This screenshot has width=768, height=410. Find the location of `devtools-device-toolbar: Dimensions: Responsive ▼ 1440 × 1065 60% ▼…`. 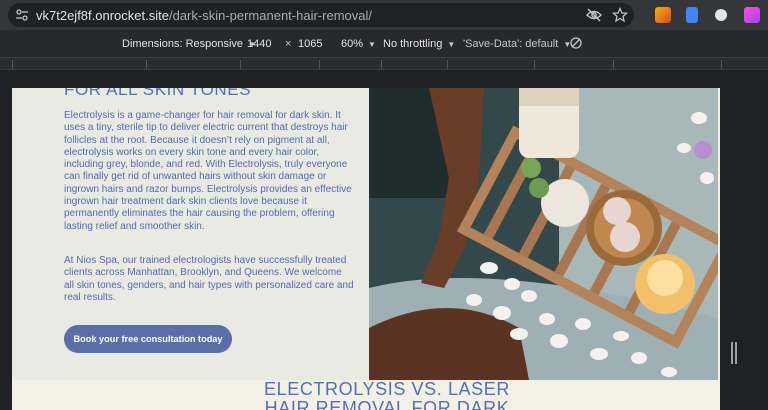

devtools-device-toolbar: Dimensions: Responsive ▼ 1440 × 1065 60% ▼… is located at coordinates (384, 44).